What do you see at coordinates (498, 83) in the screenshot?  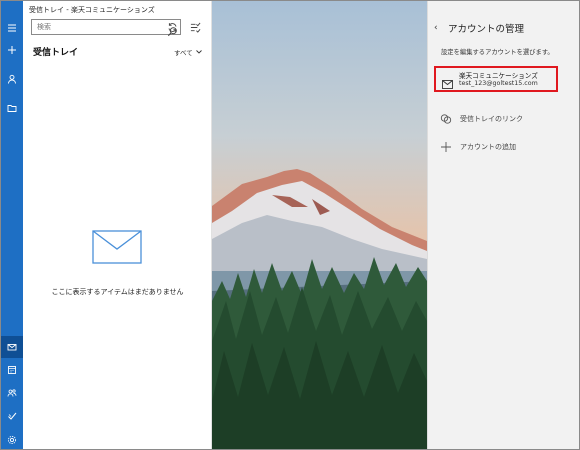 I see `account-email: test_123@goltest15.com` at bounding box center [498, 83].